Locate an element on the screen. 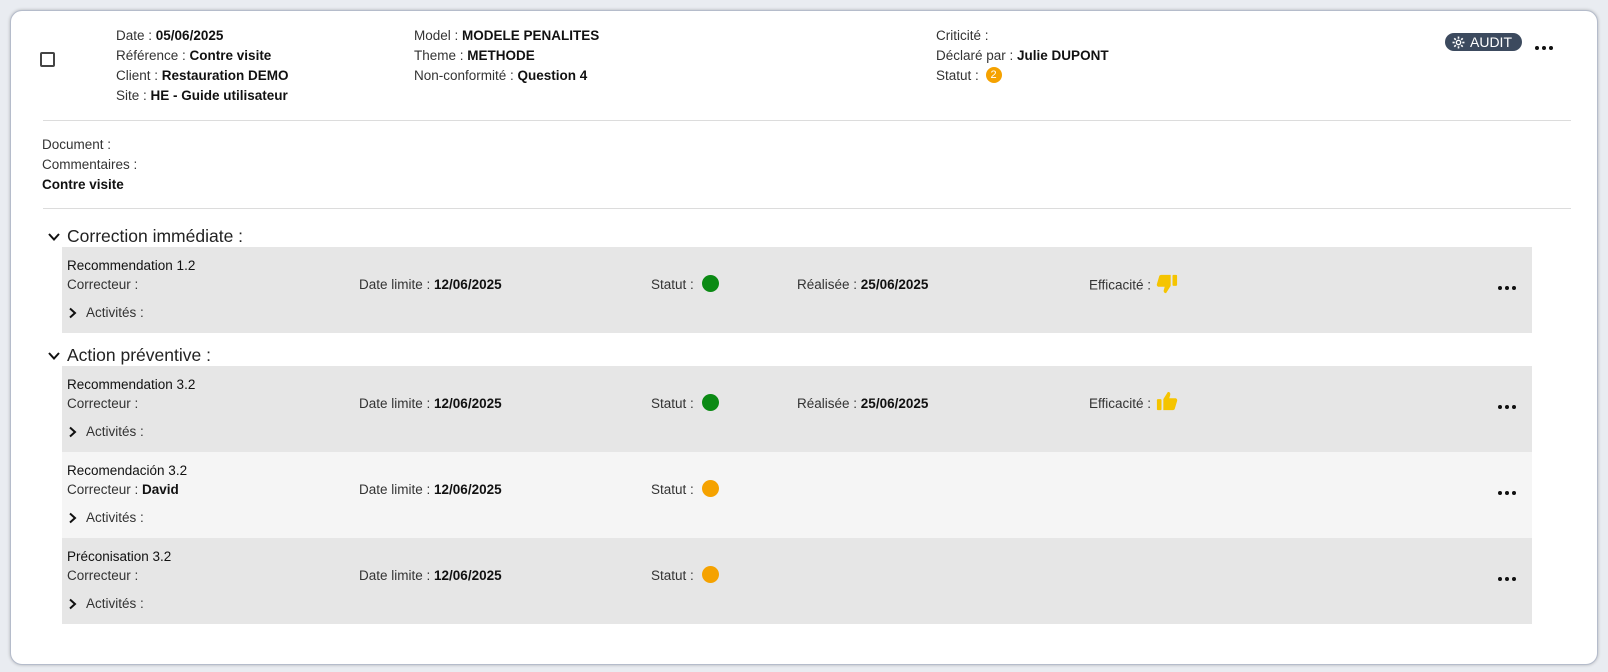 The image size is (1608, 672). section-correction-header: Correction immédiate : is located at coordinates (145, 236).